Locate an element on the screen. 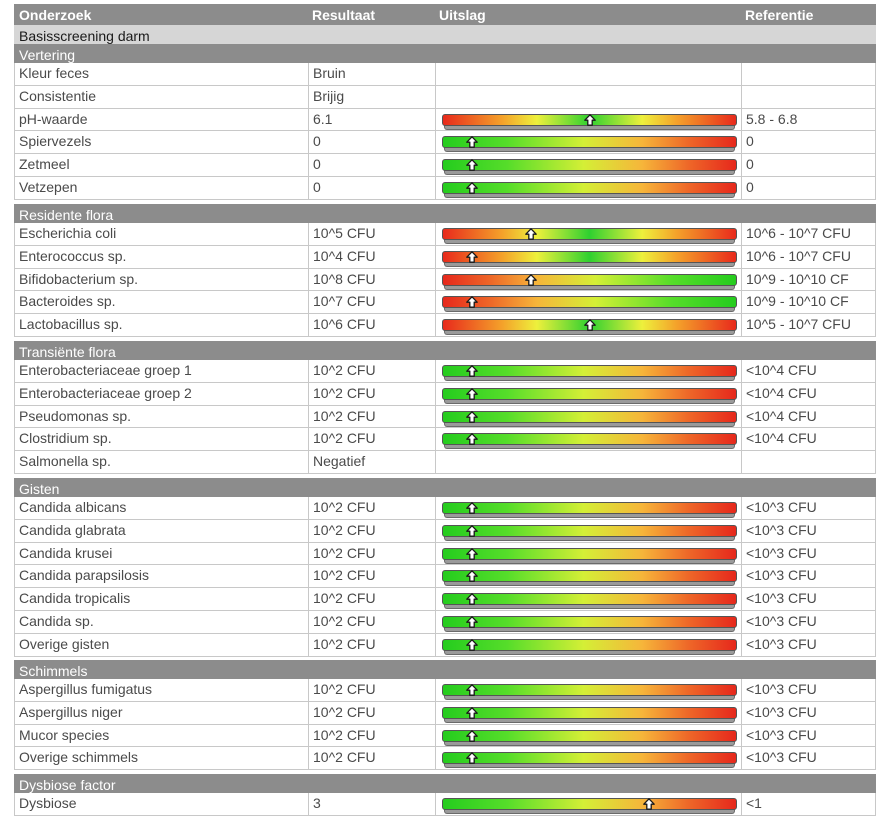  reference-cell: 5.8 - 6.8 is located at coordinates (808, 120).